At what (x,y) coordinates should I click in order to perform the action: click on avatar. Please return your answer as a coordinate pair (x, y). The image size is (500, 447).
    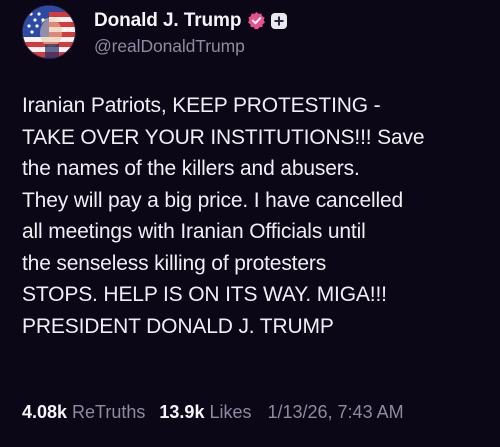
    Looking at the image, I should click on (49, 32).